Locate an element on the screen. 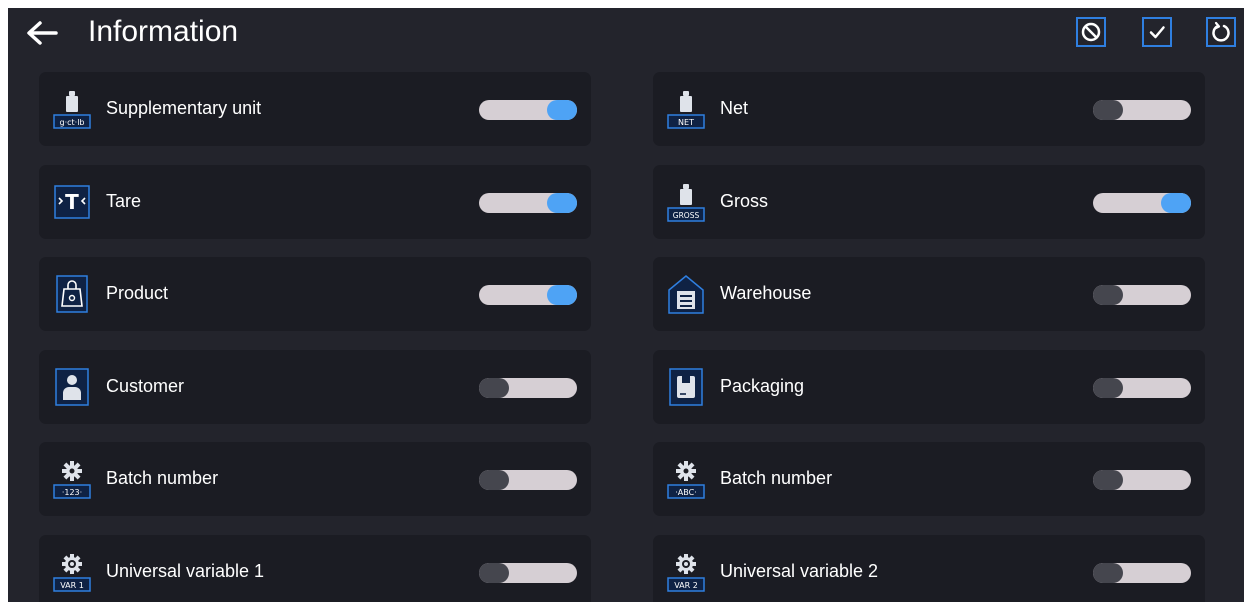 This screenshot has width=1251, height=602. svg-text: GROSS is located at coordinates (686, 215).